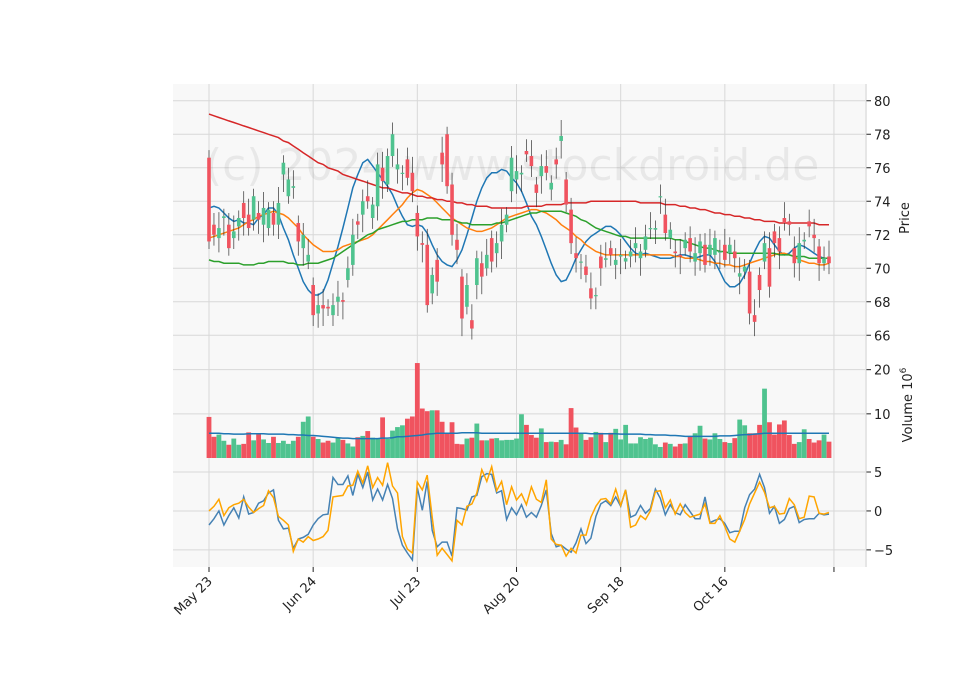  I want to click on oscillator-panel: −5 0 5, so click(533, 512).